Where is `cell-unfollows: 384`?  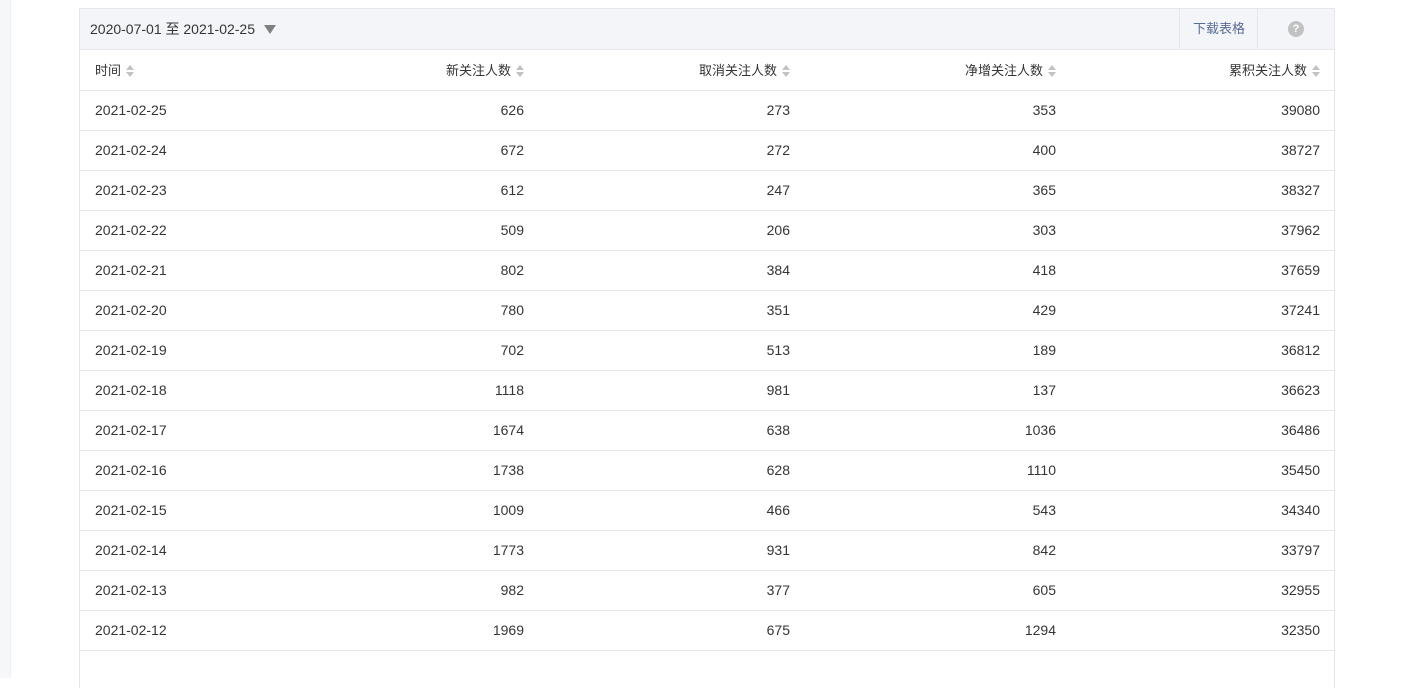
cell-unfollows: 384 is located at coordinates (671, 270).